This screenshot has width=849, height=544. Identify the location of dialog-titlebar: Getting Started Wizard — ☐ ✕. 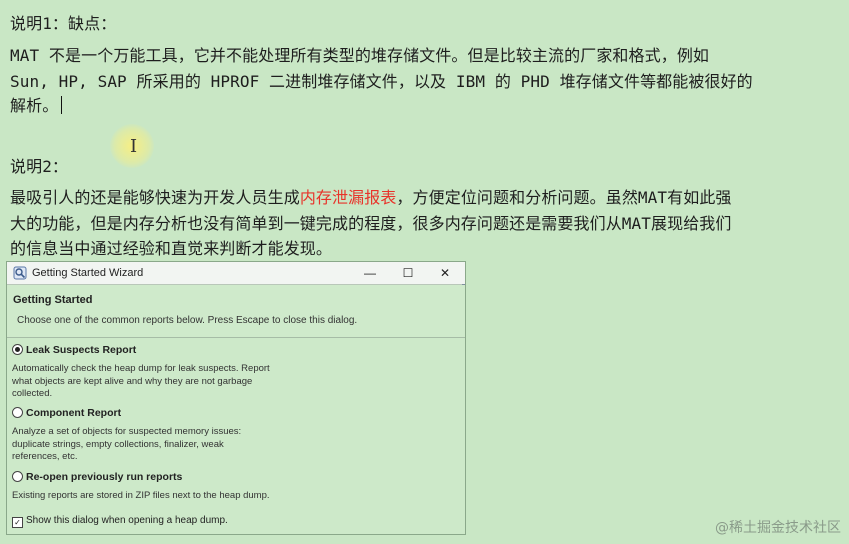
(236, 273).